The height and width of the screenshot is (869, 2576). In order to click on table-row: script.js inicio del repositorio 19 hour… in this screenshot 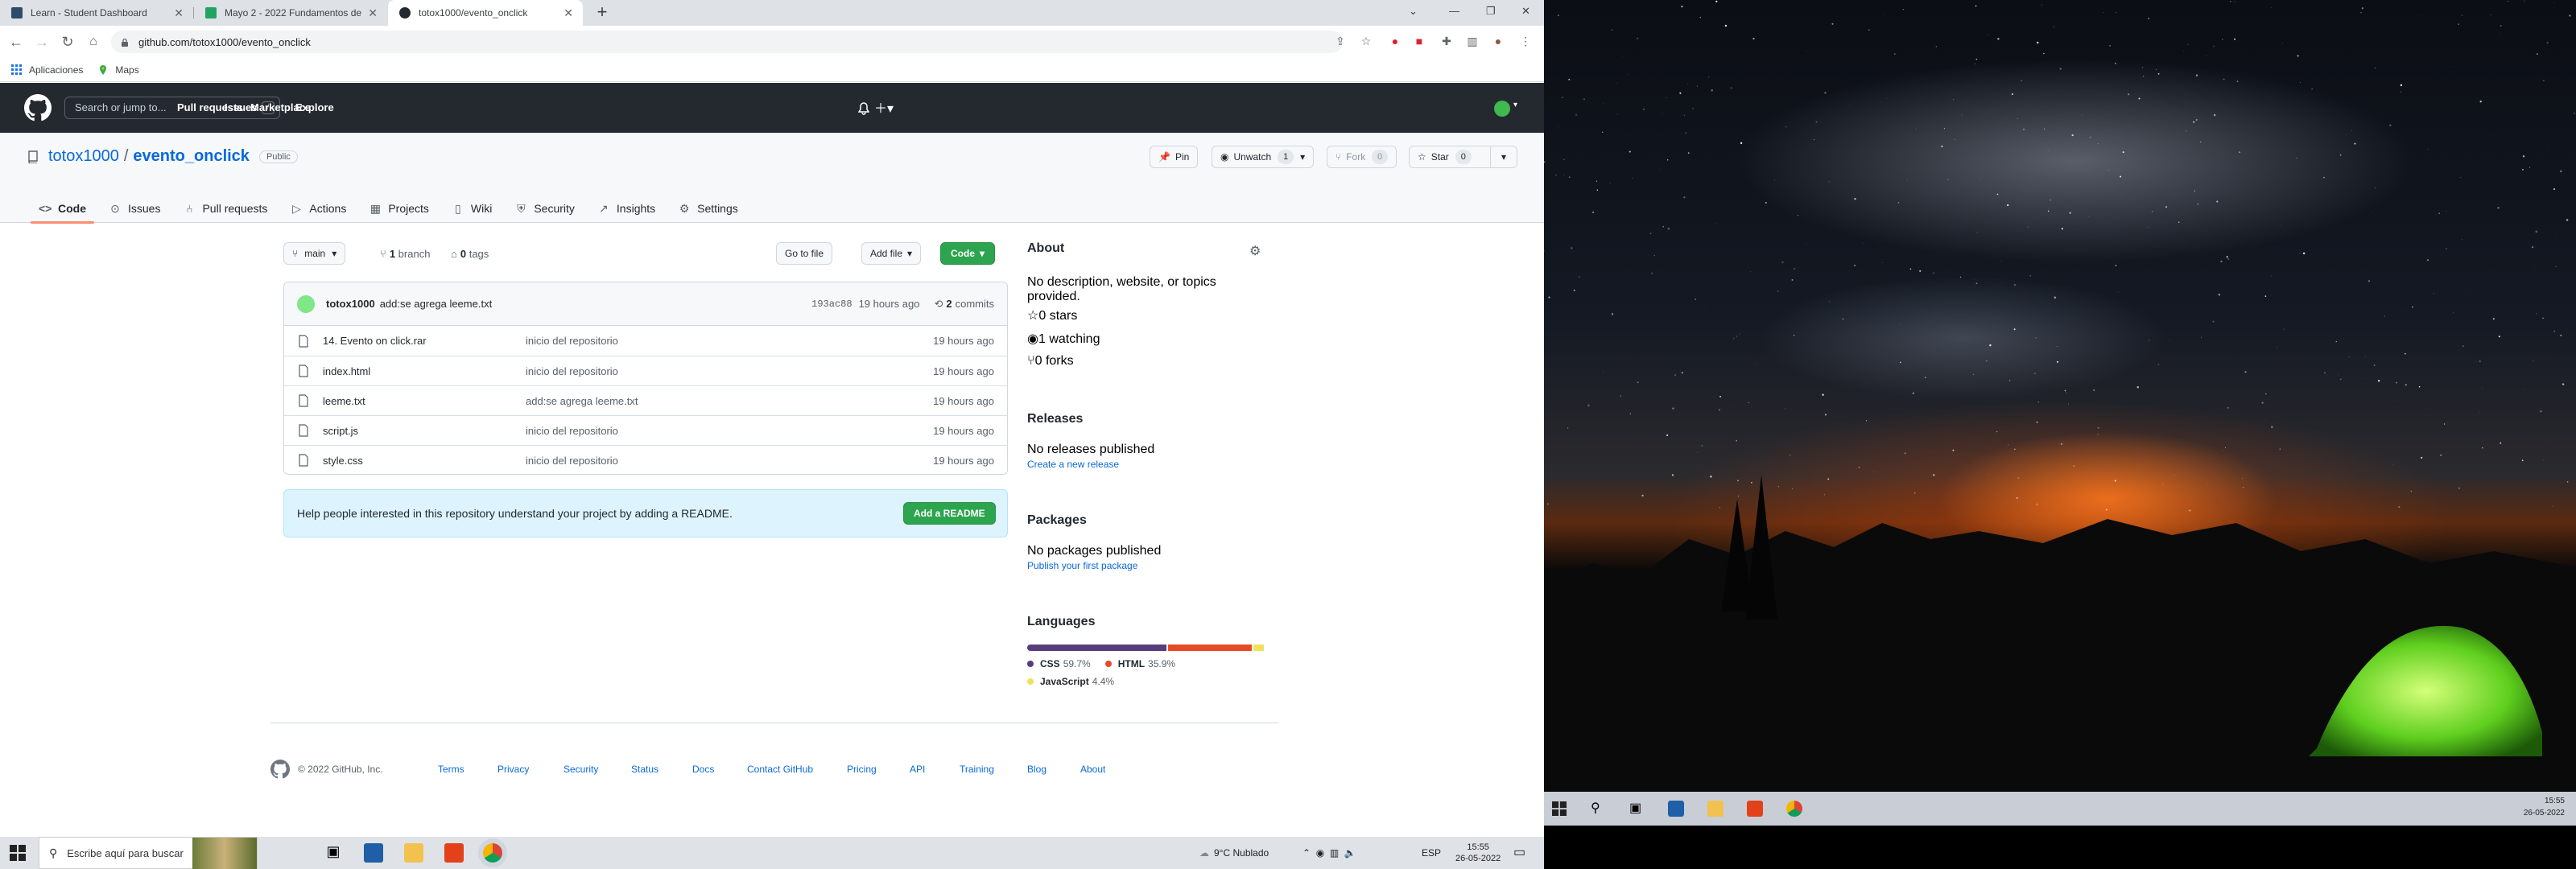, I will do `click(645, 430)`.